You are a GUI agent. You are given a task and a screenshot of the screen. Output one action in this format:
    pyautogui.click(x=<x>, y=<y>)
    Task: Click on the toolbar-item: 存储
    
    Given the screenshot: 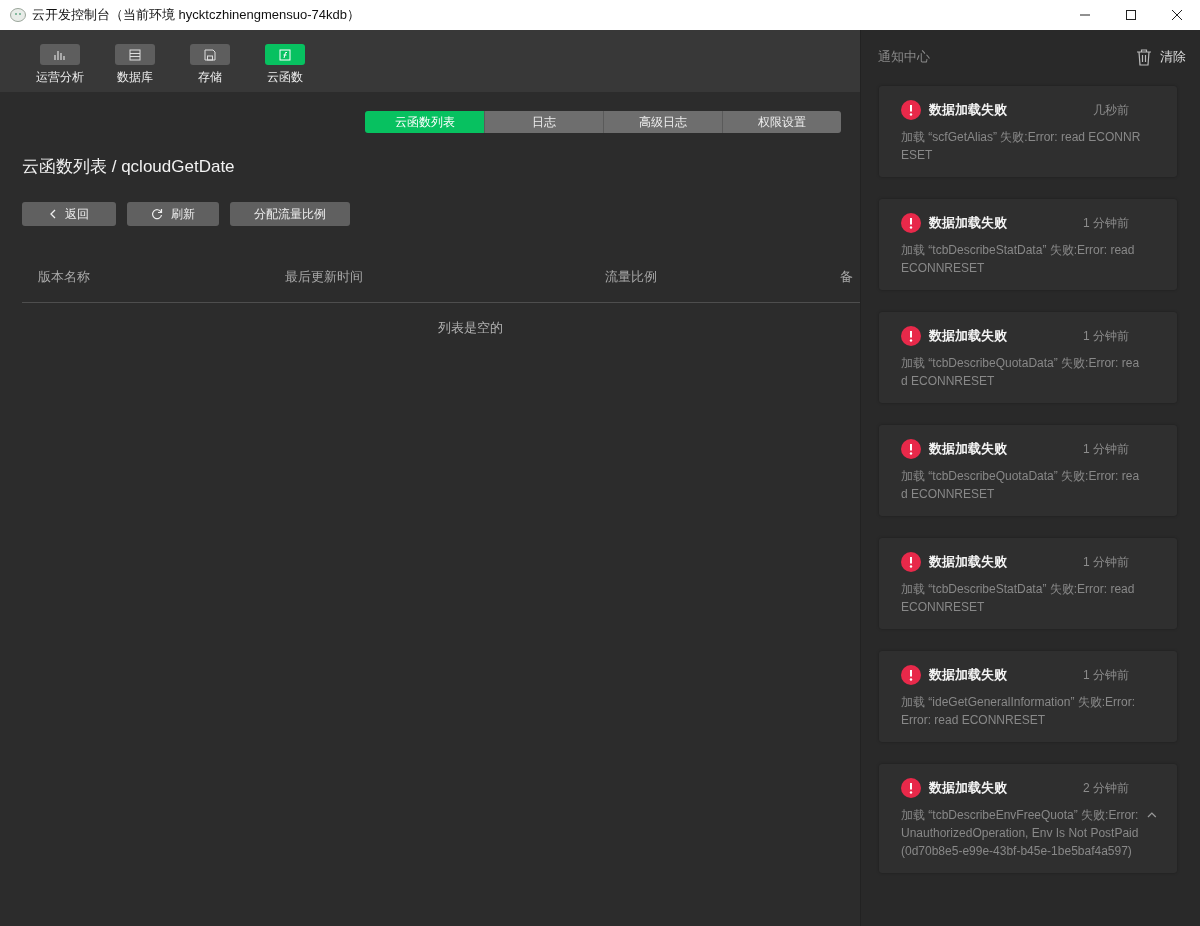 What is the action you would take?
    pyautogui.click(x=209, y=61)
    